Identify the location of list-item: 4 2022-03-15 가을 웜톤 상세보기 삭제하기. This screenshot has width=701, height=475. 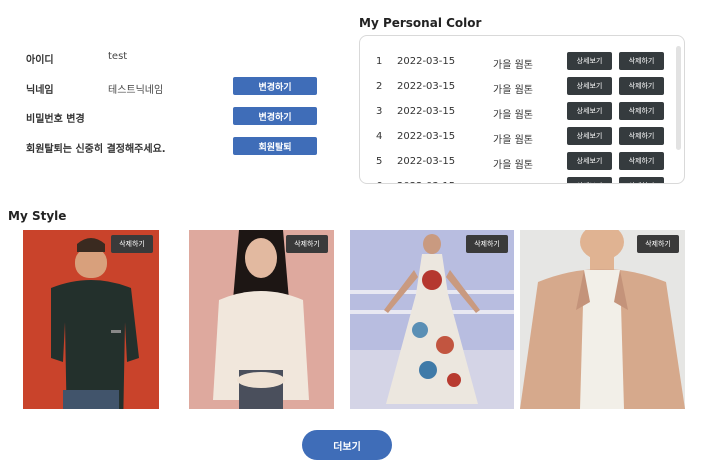
(520, 137).